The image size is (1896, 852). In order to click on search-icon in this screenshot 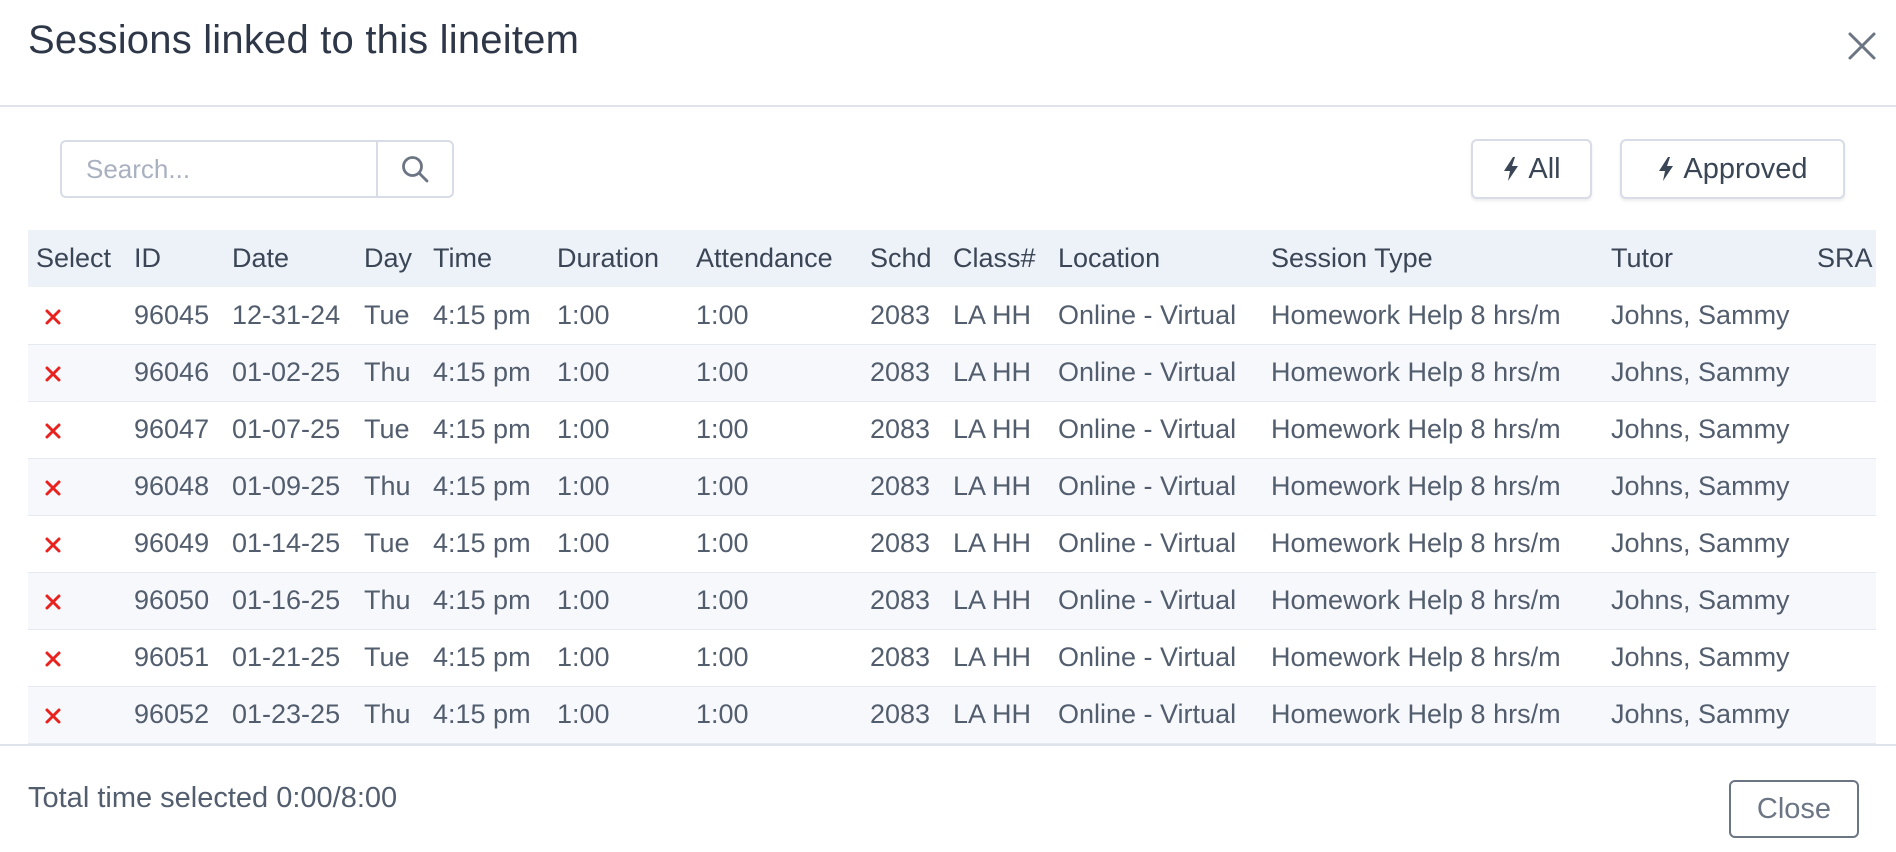, I will do `click(415, 169)`.